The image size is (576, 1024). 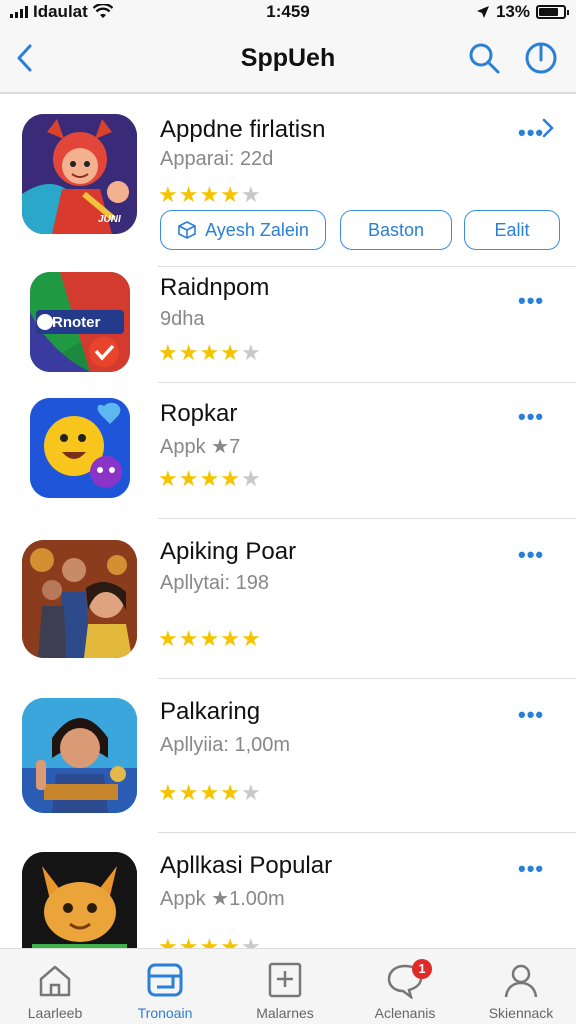 I want to click on app-icon-hero: JUNI, so click(x=79, y=174).